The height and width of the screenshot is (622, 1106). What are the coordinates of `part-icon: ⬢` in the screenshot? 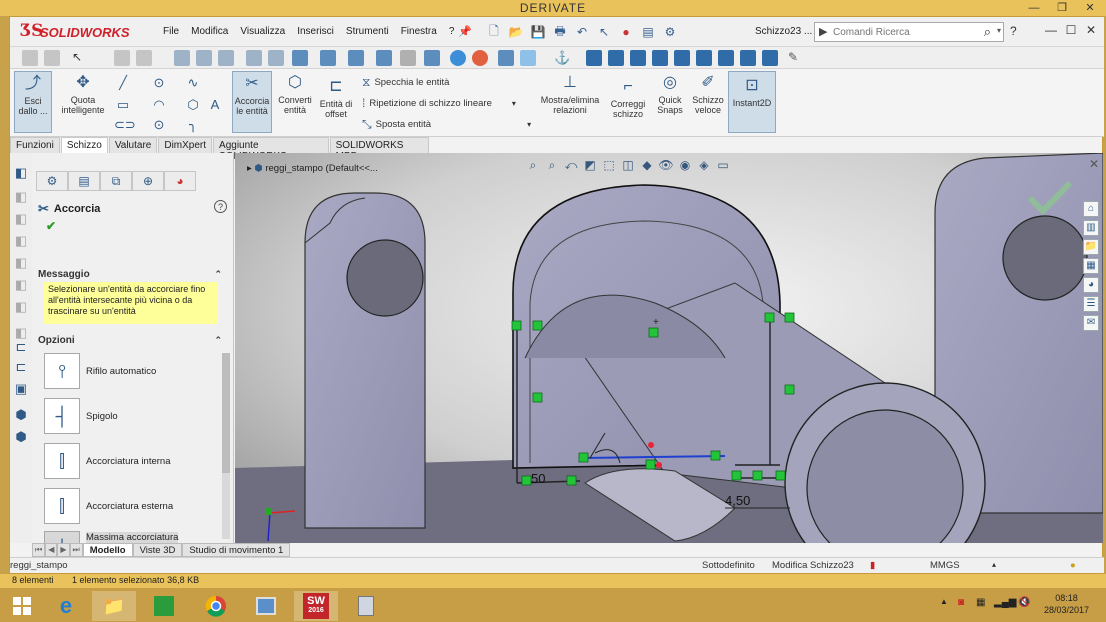 It's located at (21, 437).